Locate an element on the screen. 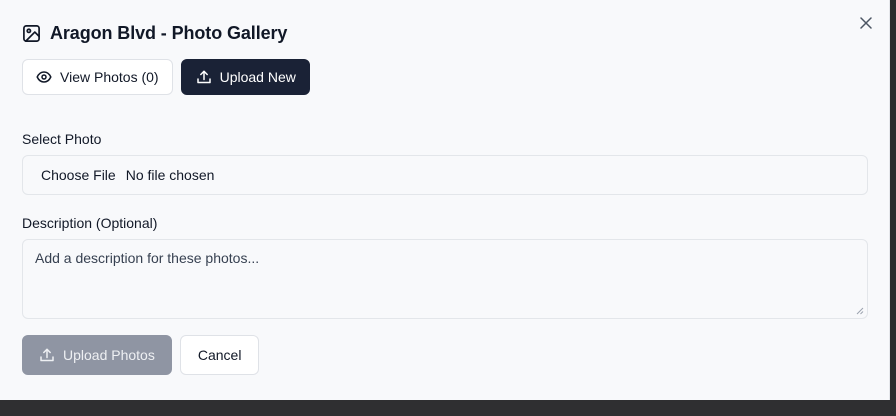 This screenshot has width=896, height=416. select-photo-label: Select Photo is located at coordinates (62, 139).